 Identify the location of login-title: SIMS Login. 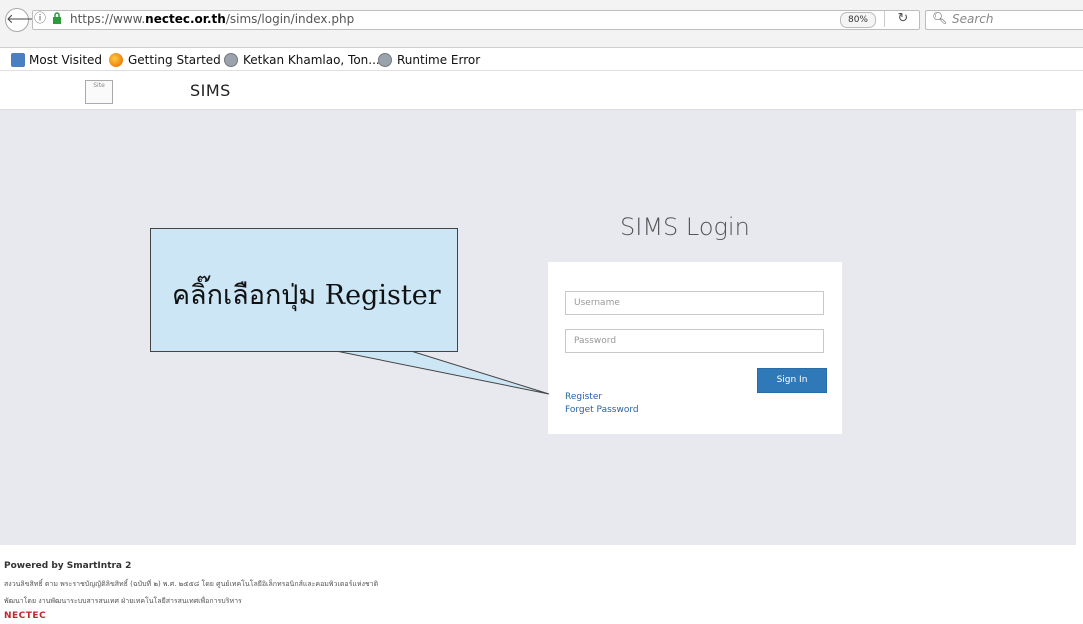
(685, 227).